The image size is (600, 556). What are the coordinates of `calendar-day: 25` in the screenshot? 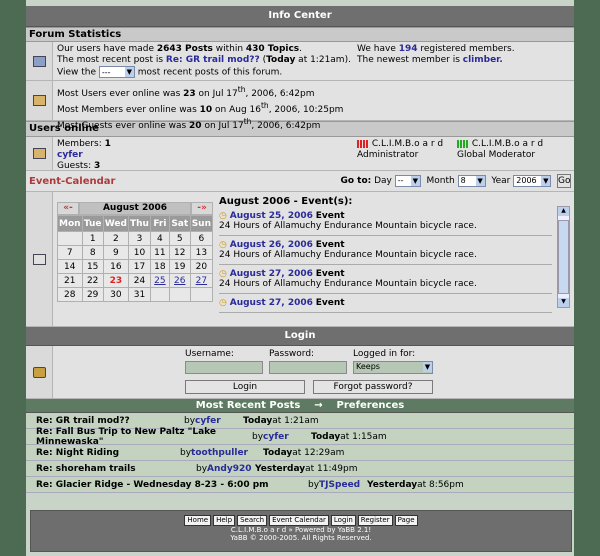 It's located at (159, 280).